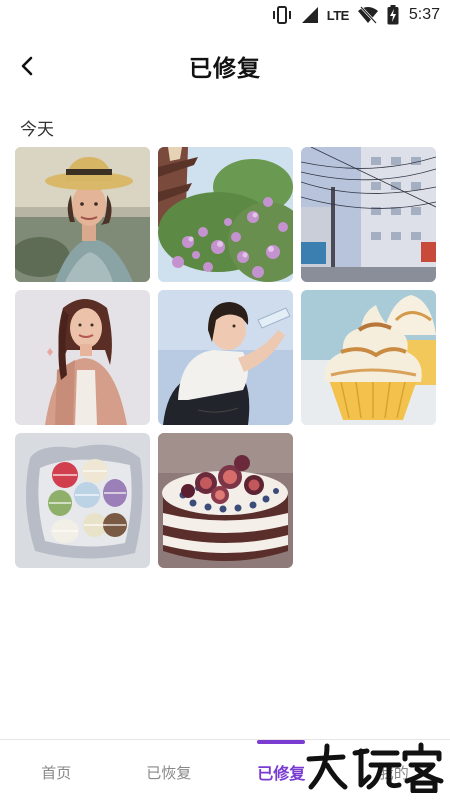  I want to click on signal-icon, so click(310, 15).